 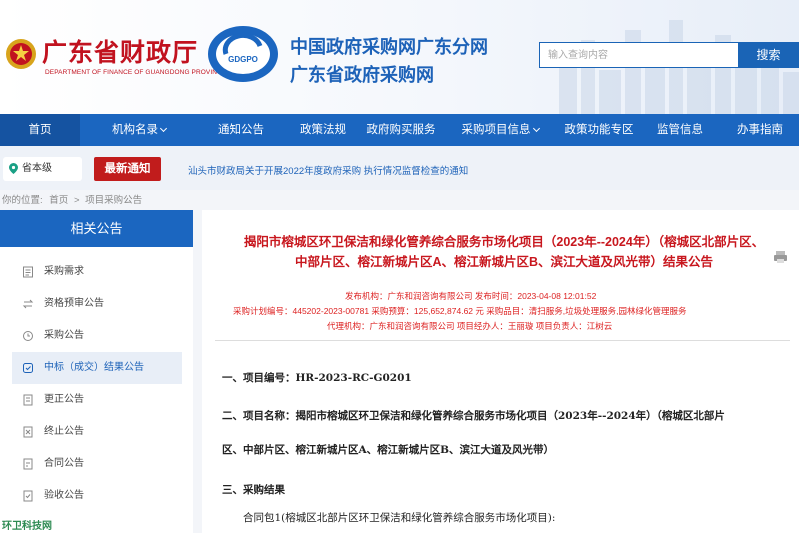 What do you see at coordinates (72, 199) in the screenshot?
I see `breadcrumb: 你的位置: 首页 > 项目采购公告` at bounding box center [72, 199].